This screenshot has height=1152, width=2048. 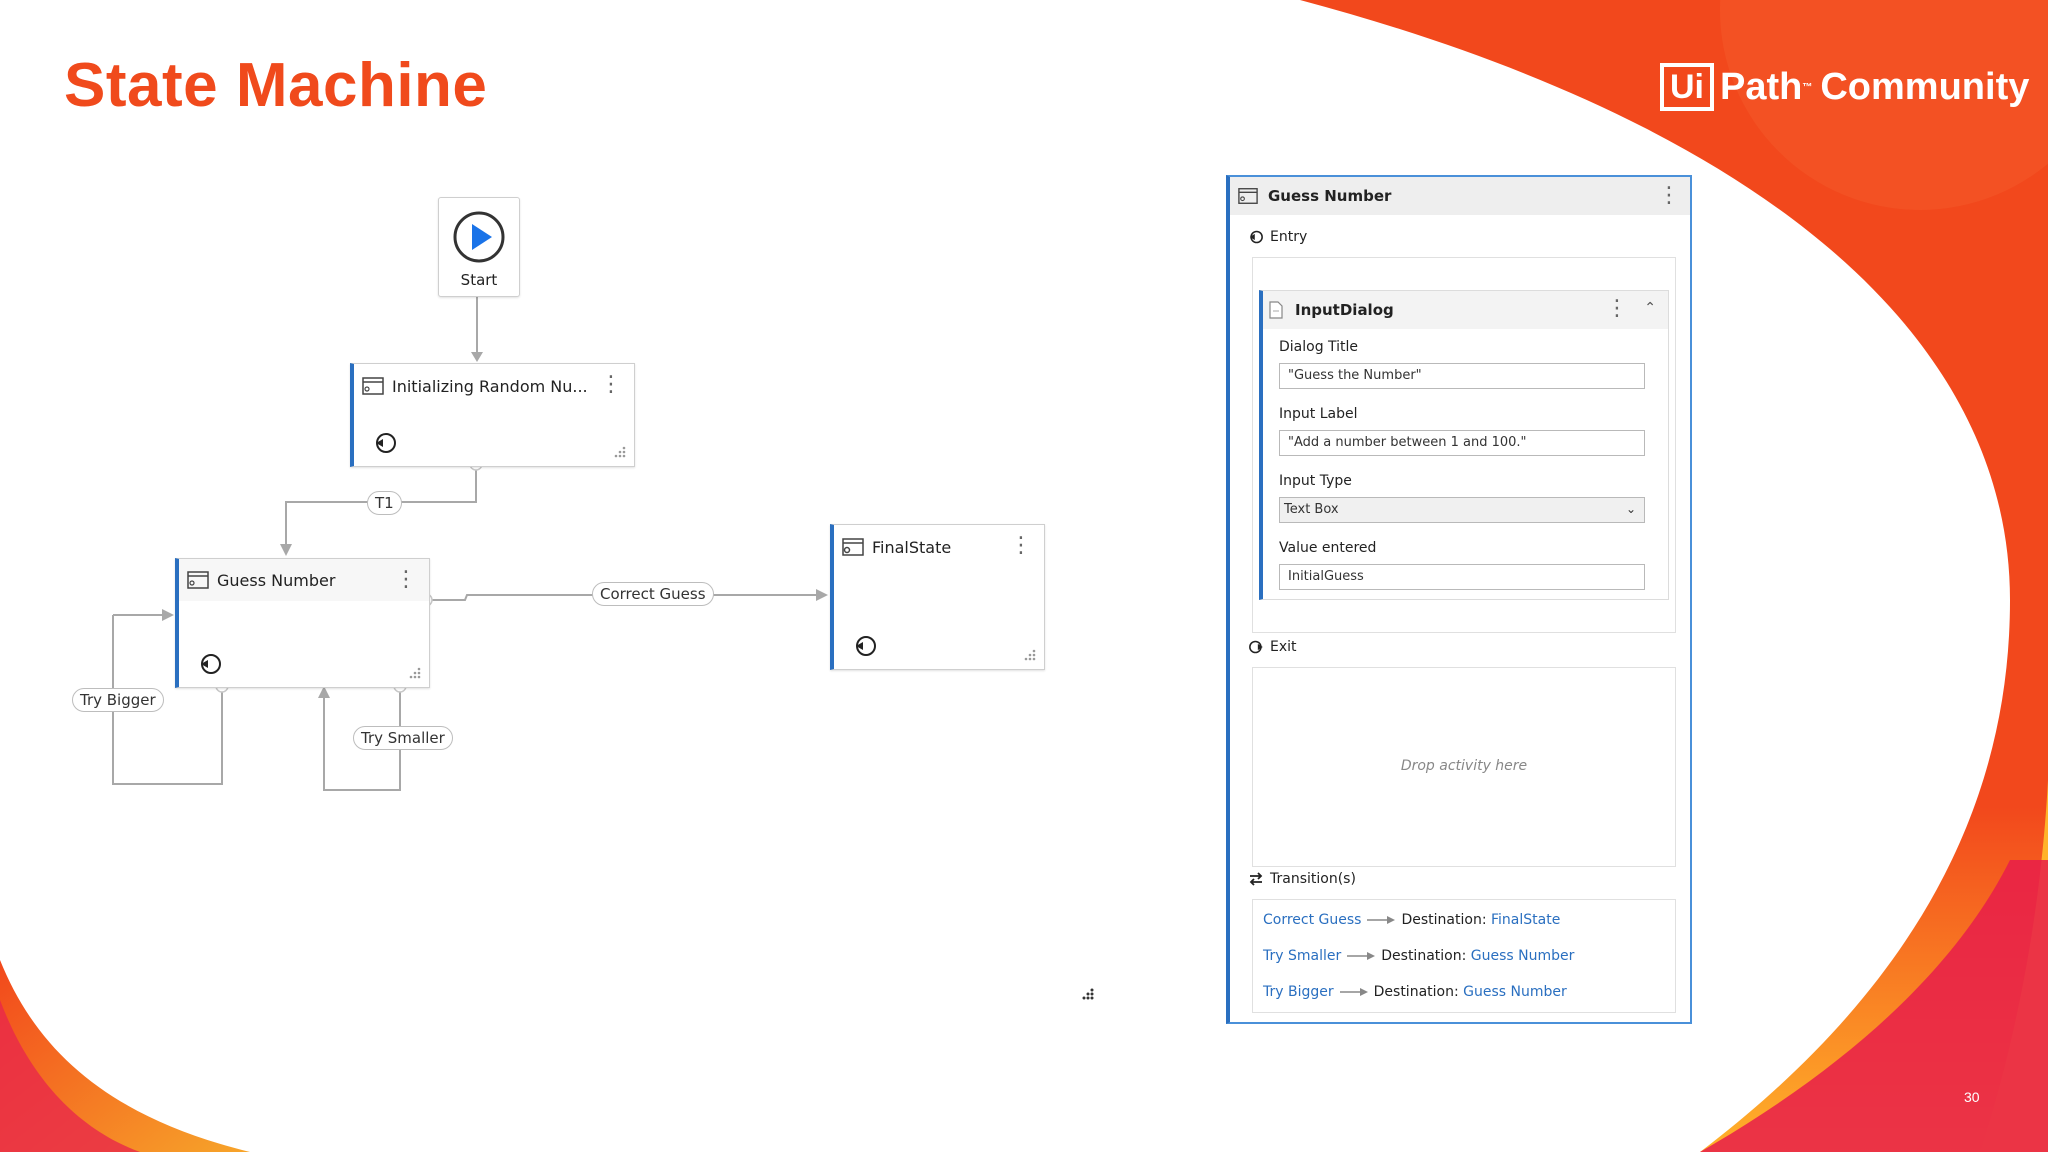 I want to click on transition-row: Correct Guess Destination: FinalState, so click(x=1411, y=920).